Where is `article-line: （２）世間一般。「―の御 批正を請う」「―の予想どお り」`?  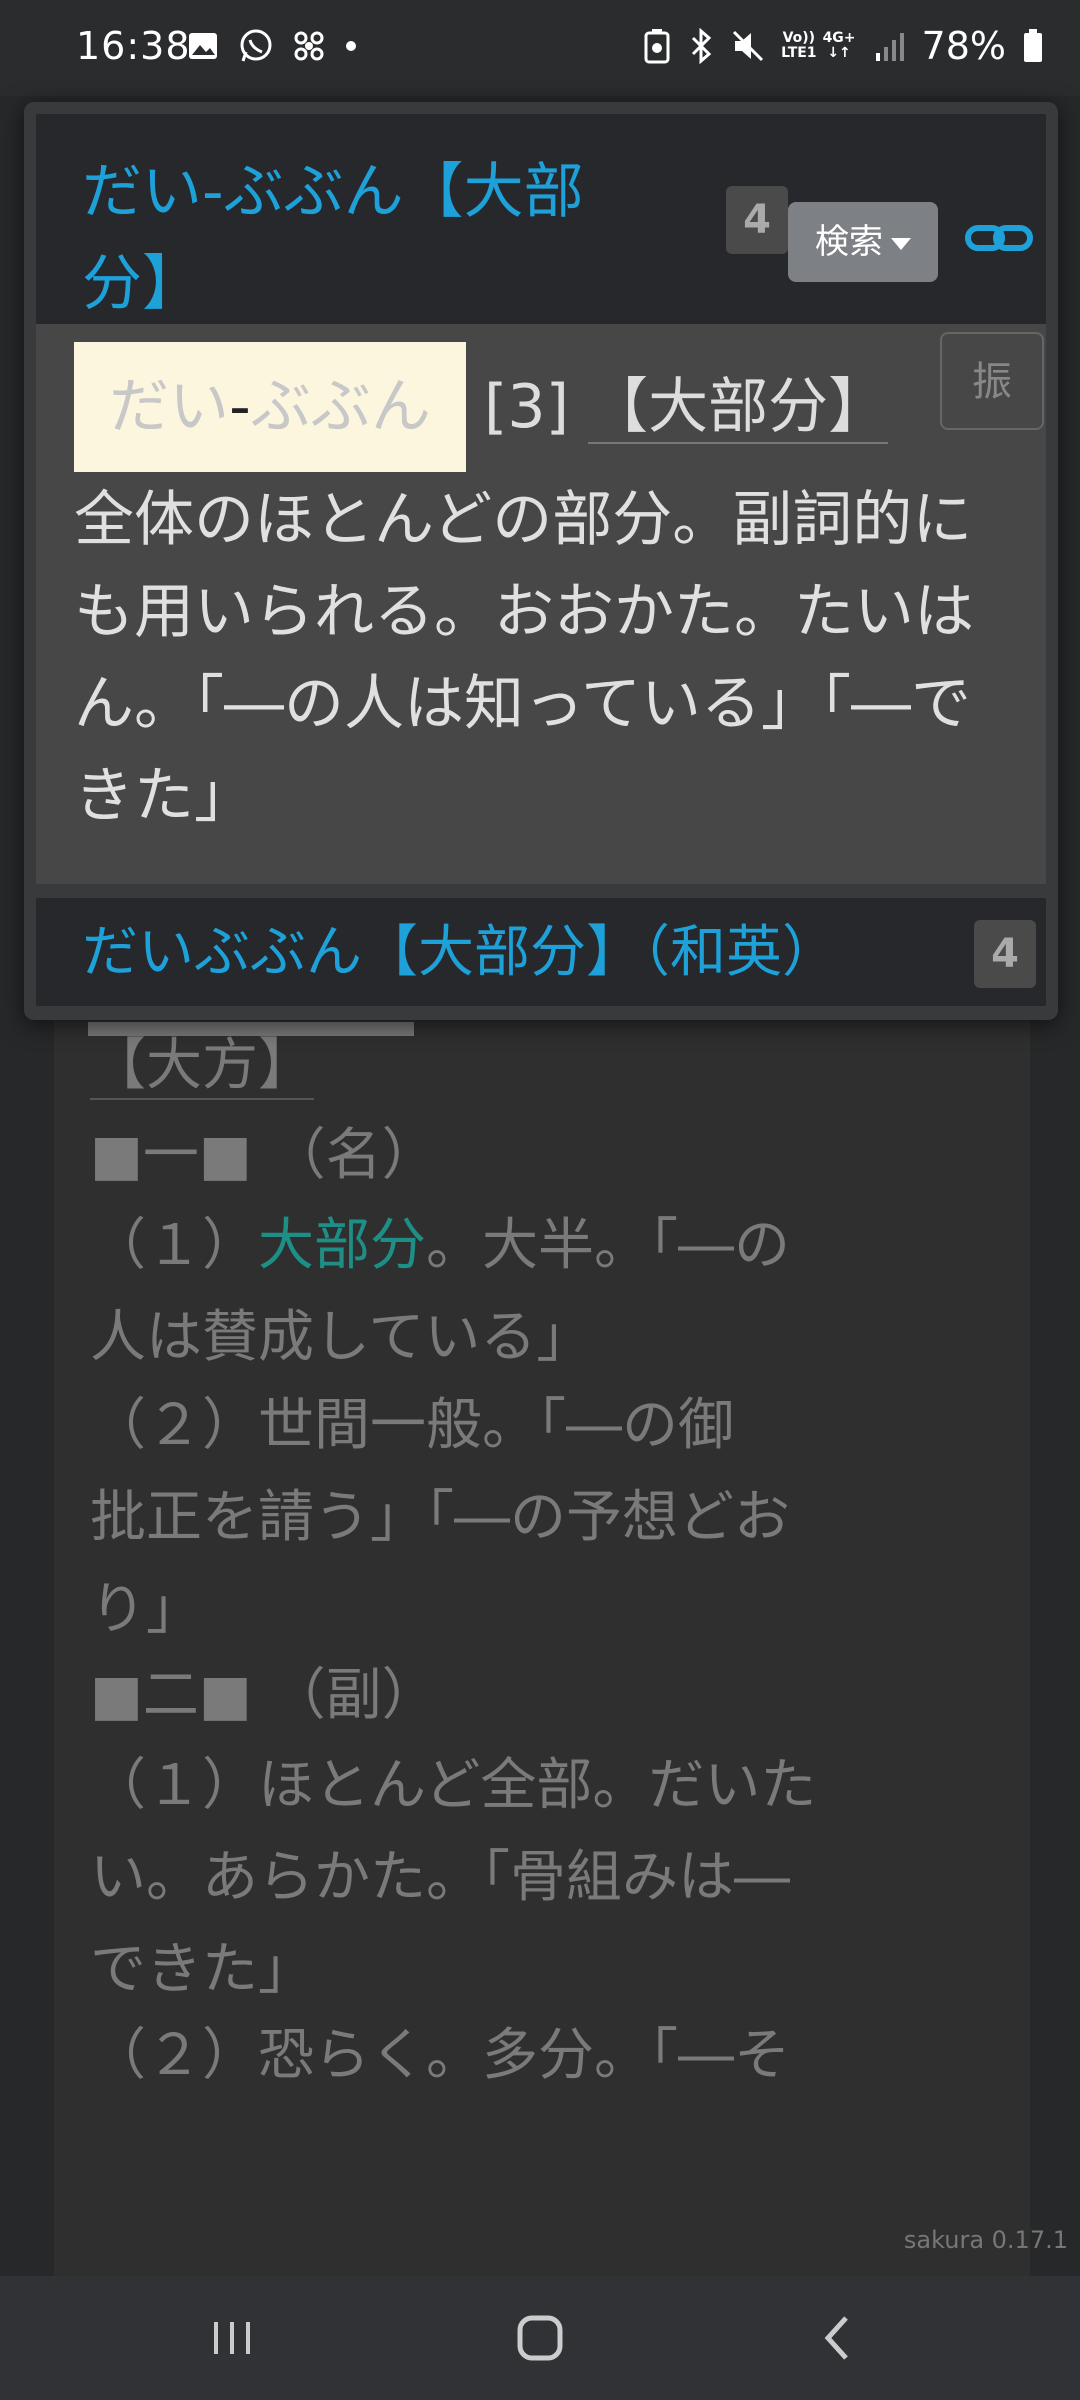 article-line: （２）世間一般。「―の御 批正を請う」「―の予想どお り」 is located at coordinates (440, 1517).